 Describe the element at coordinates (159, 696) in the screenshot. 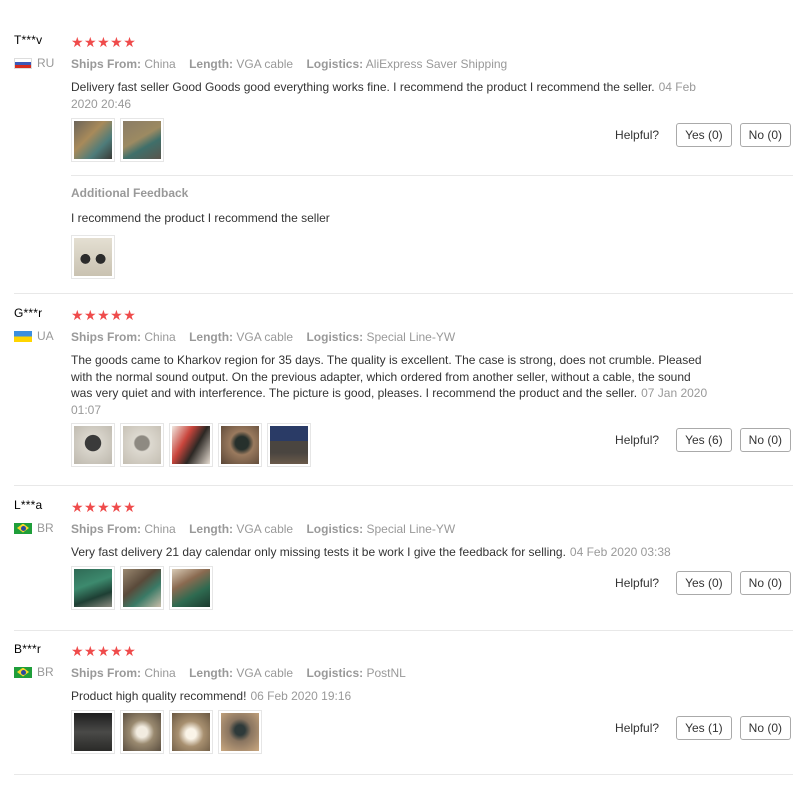

I see `review-body: Product high quality recommend!` at that location.